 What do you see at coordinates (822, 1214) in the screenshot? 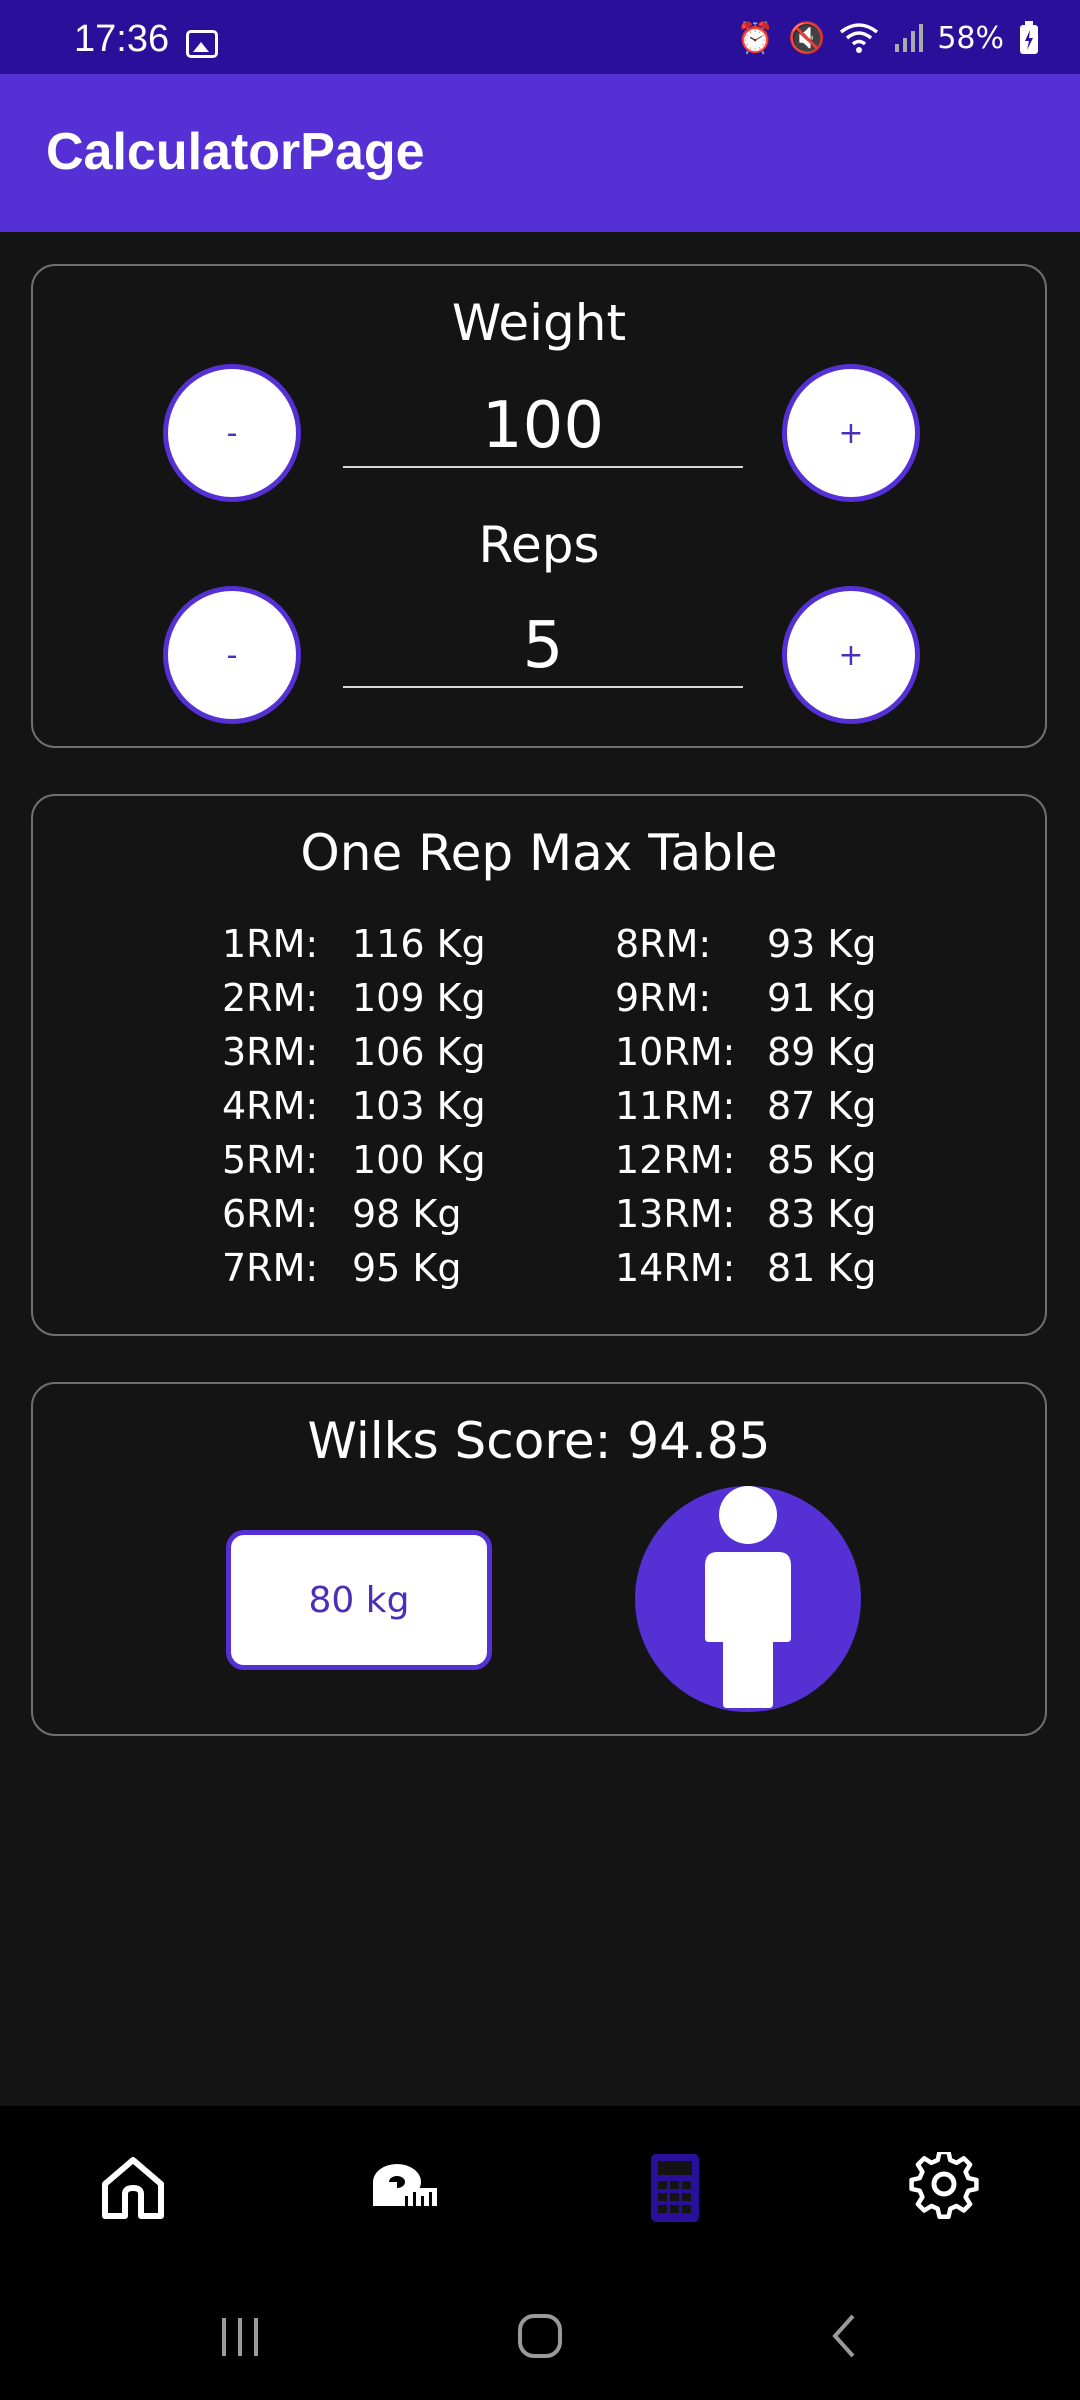
I see `rm-value: 83 Kg` at bounding box center [822, 1214].